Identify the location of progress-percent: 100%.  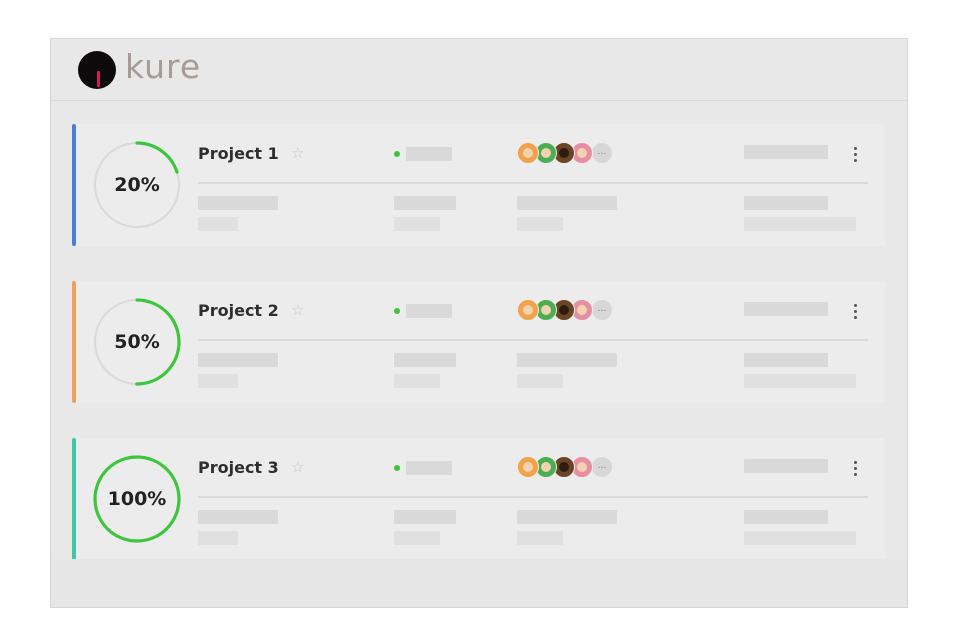
(137, 499).